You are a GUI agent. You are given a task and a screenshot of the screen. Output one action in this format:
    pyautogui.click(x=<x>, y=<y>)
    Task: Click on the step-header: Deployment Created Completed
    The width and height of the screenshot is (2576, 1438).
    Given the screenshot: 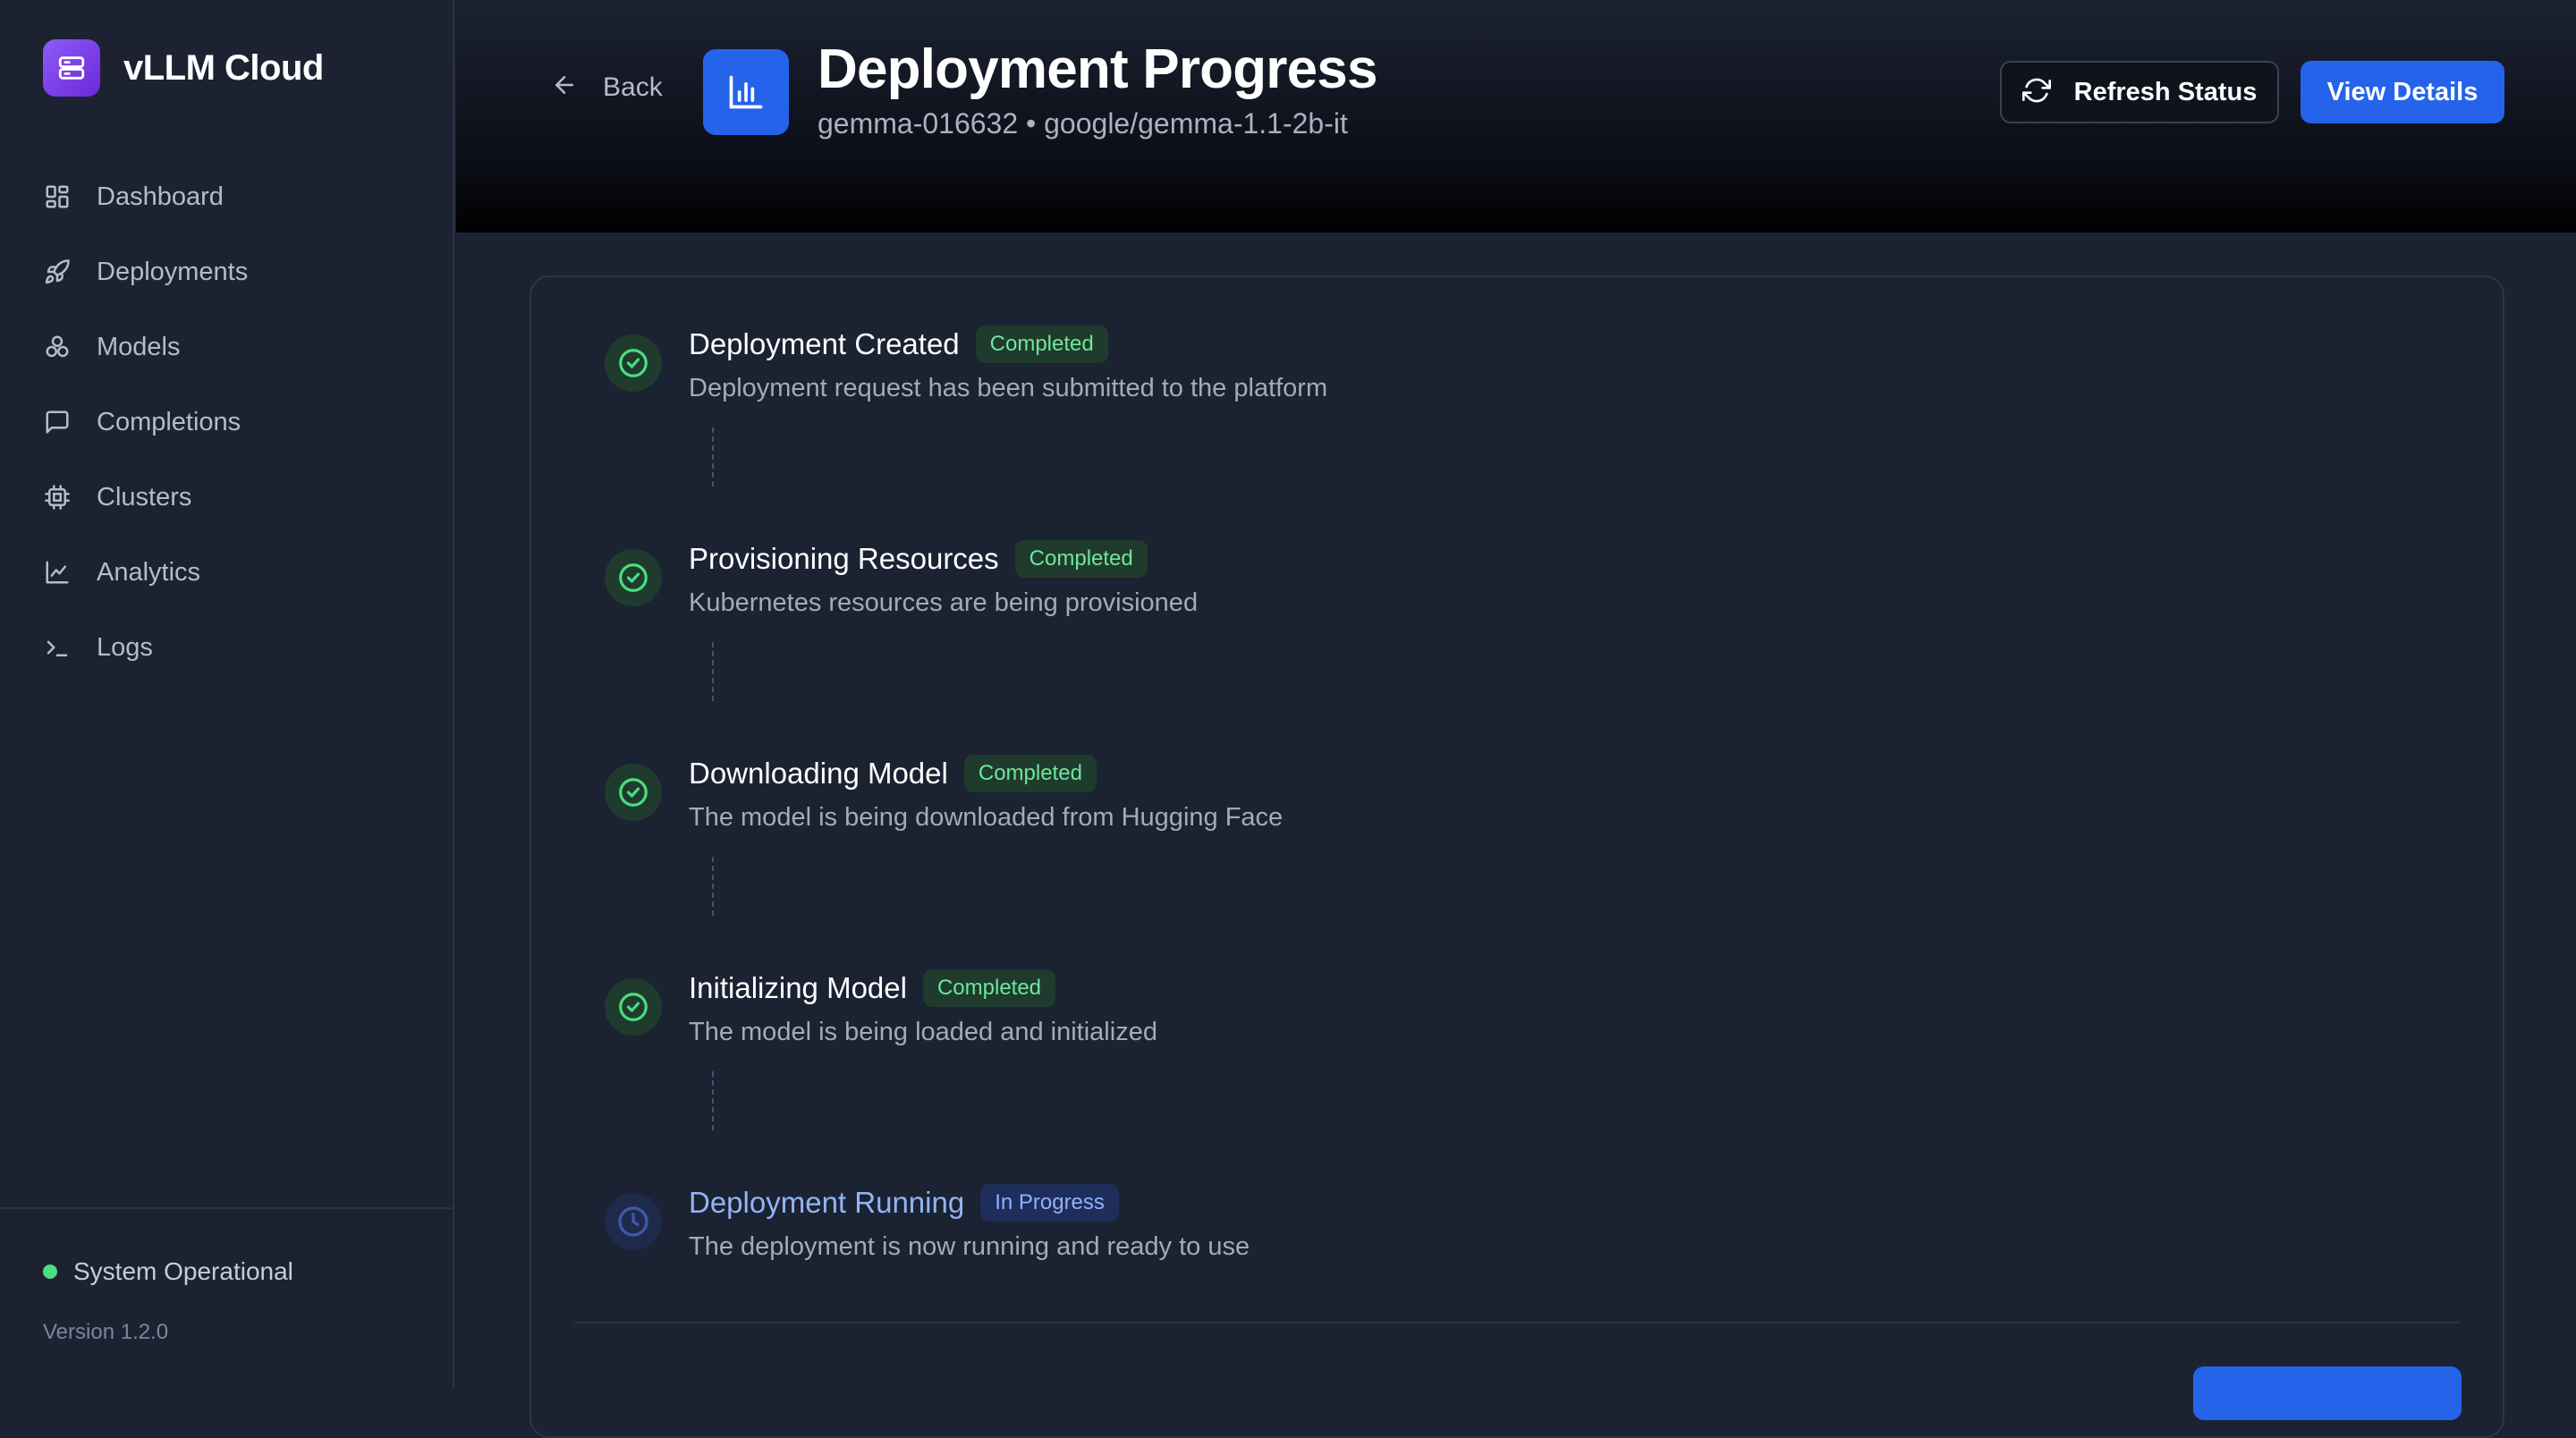 What is the action you would take?
    pyautogui.click(x=898, y=344)
    